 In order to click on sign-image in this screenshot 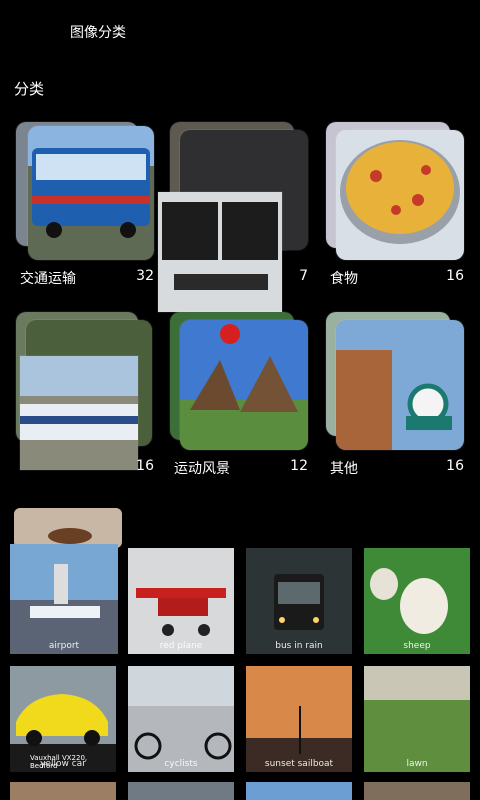, I will do `click(400, 385)`.